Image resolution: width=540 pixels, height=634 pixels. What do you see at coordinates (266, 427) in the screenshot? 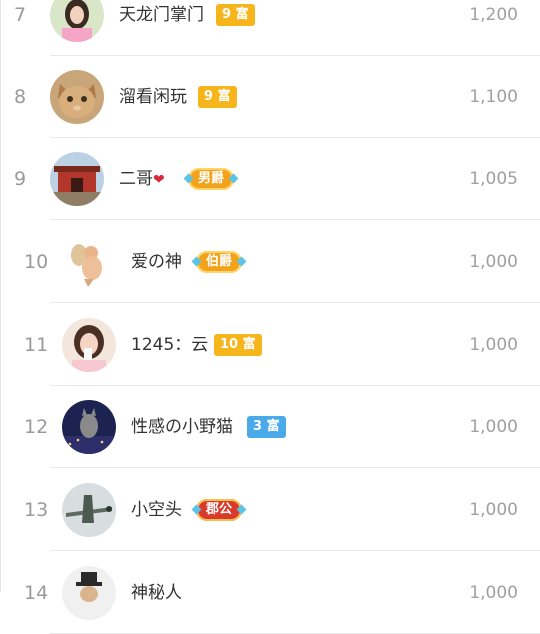
I see `wealth-level-badge: 3 富` at bounding box center [266, 427].